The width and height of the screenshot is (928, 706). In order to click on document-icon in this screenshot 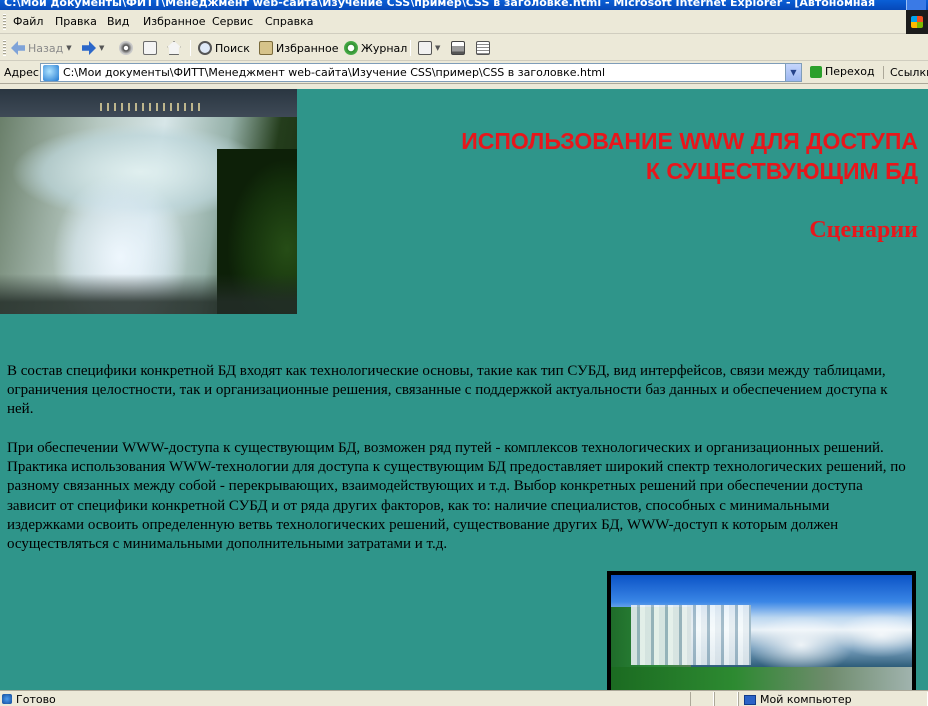, I will do `click(483, 48)`.